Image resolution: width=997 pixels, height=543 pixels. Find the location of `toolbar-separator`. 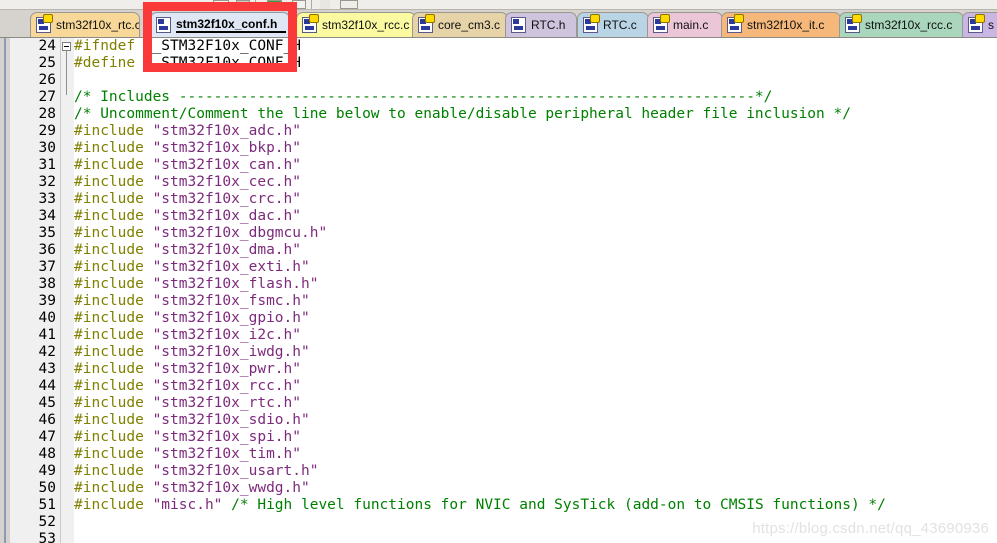

toolbar-separator is located at coordinates (255, 4).